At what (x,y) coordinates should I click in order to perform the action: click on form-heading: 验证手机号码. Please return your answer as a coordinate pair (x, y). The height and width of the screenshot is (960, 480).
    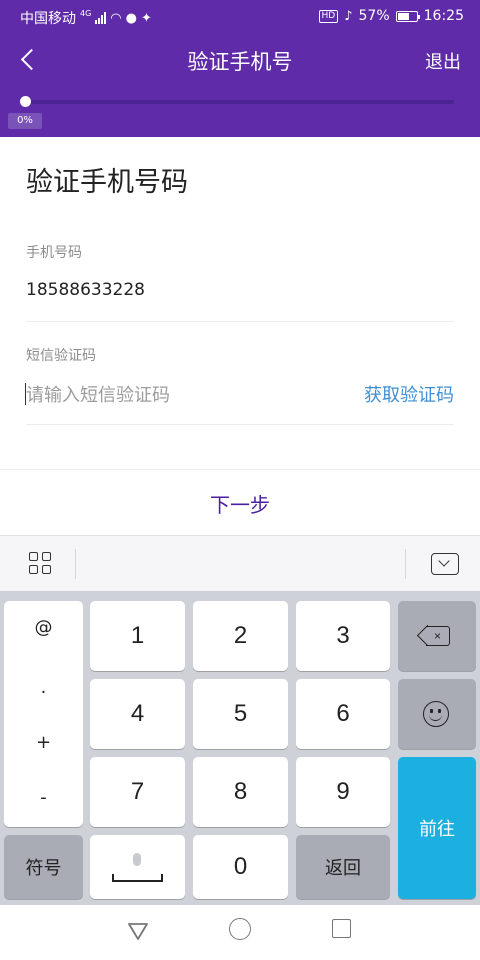
    Looking at the image, I should click on (107, 182).